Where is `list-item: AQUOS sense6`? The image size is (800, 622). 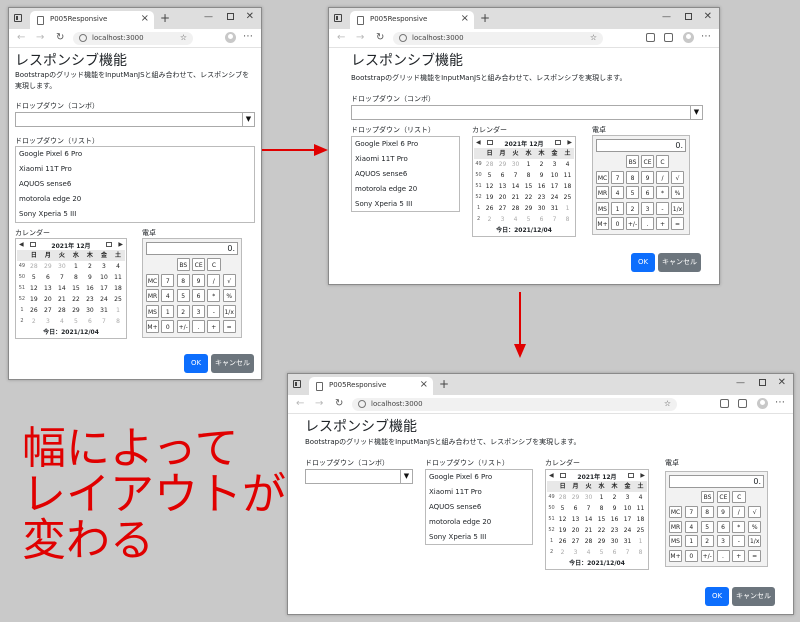 list-item: AQUOS sense6 is located at coordinates (135, 184).